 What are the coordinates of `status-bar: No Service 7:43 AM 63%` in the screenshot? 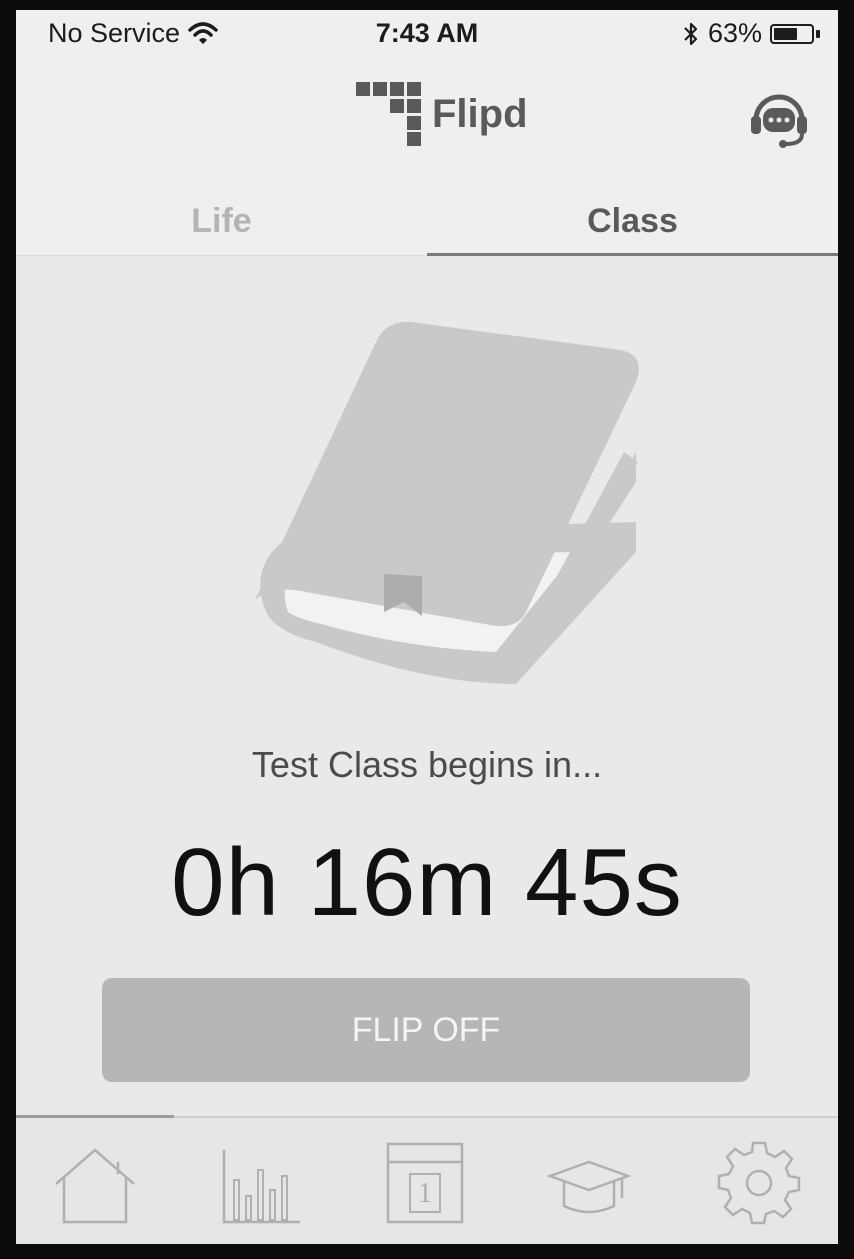 It's located at (427, 36).